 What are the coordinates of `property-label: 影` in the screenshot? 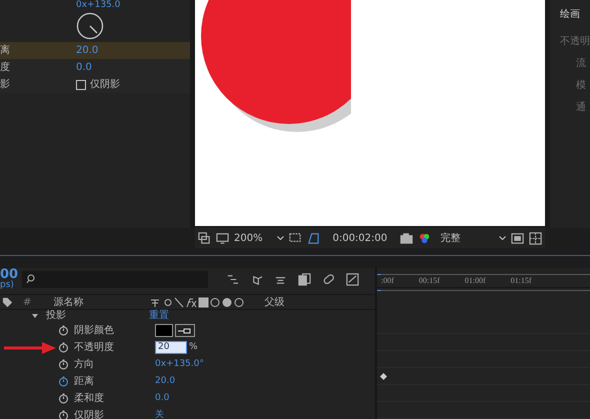 It's located at (5, 85).